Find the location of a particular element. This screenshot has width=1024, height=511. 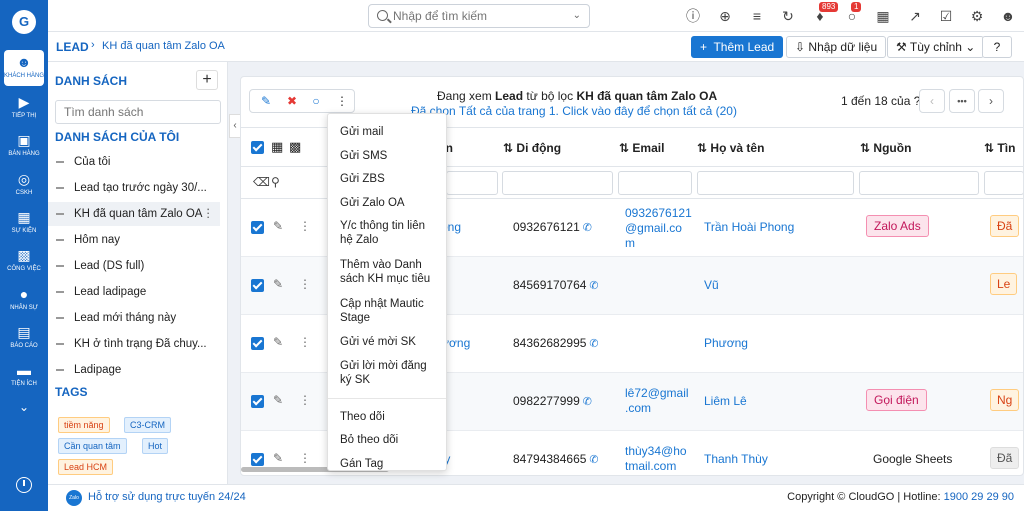

rail-item-cong-viec: ▩ Công việc is located at coordinates (24, 260).